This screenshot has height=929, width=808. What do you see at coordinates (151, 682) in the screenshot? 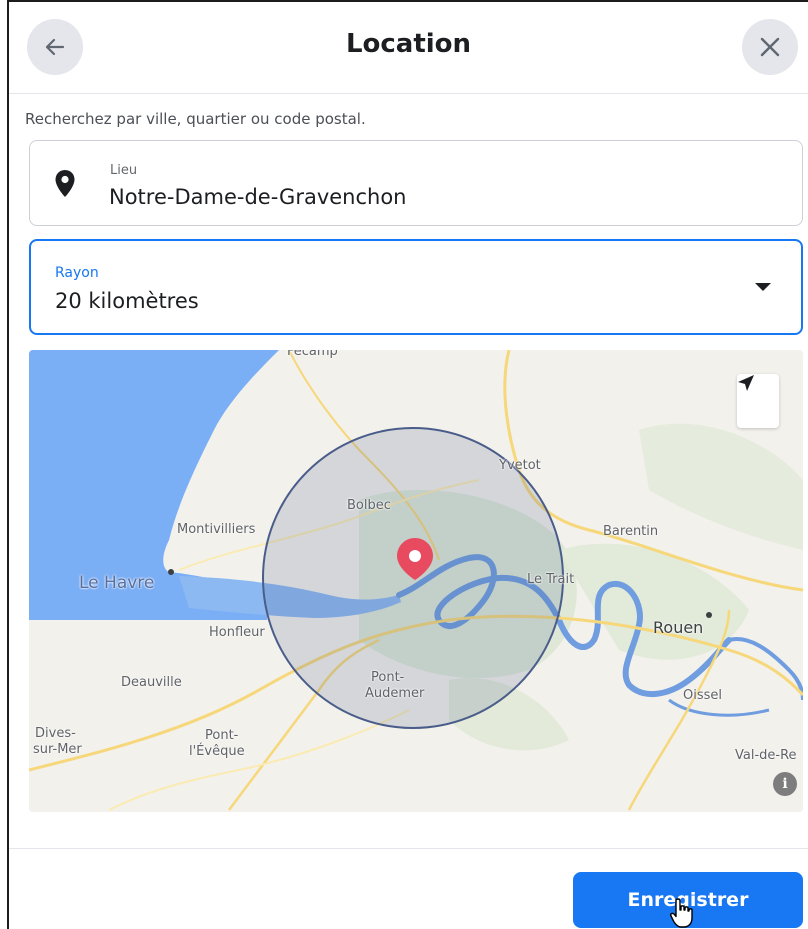
I see `map-label-deauville: Deauville` at bounding box center [151, 682].